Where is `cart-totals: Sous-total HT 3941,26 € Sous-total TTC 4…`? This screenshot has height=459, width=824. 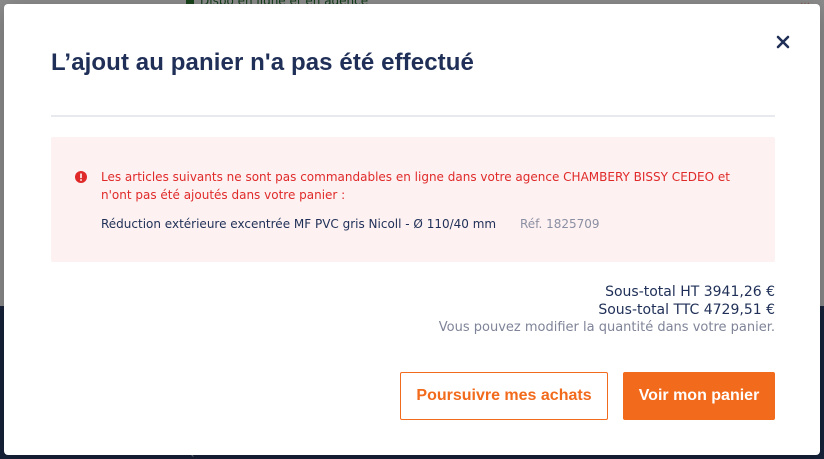
cart-totals: Sous-total HT 3941,26 € Sous-total TTC 4… is located at coordinates (607, 310).